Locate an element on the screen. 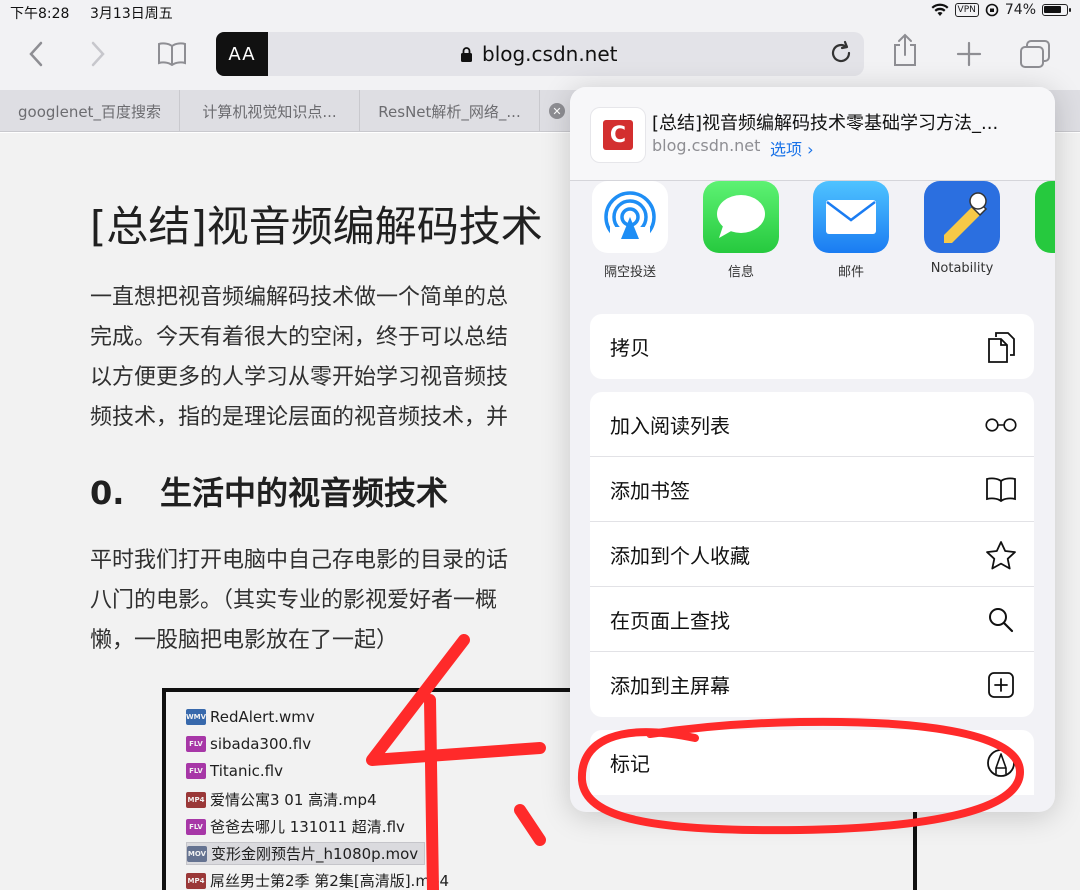 This screenshot has width=1080, height=890. airdrop-icon is located at coordinates (630, 217).